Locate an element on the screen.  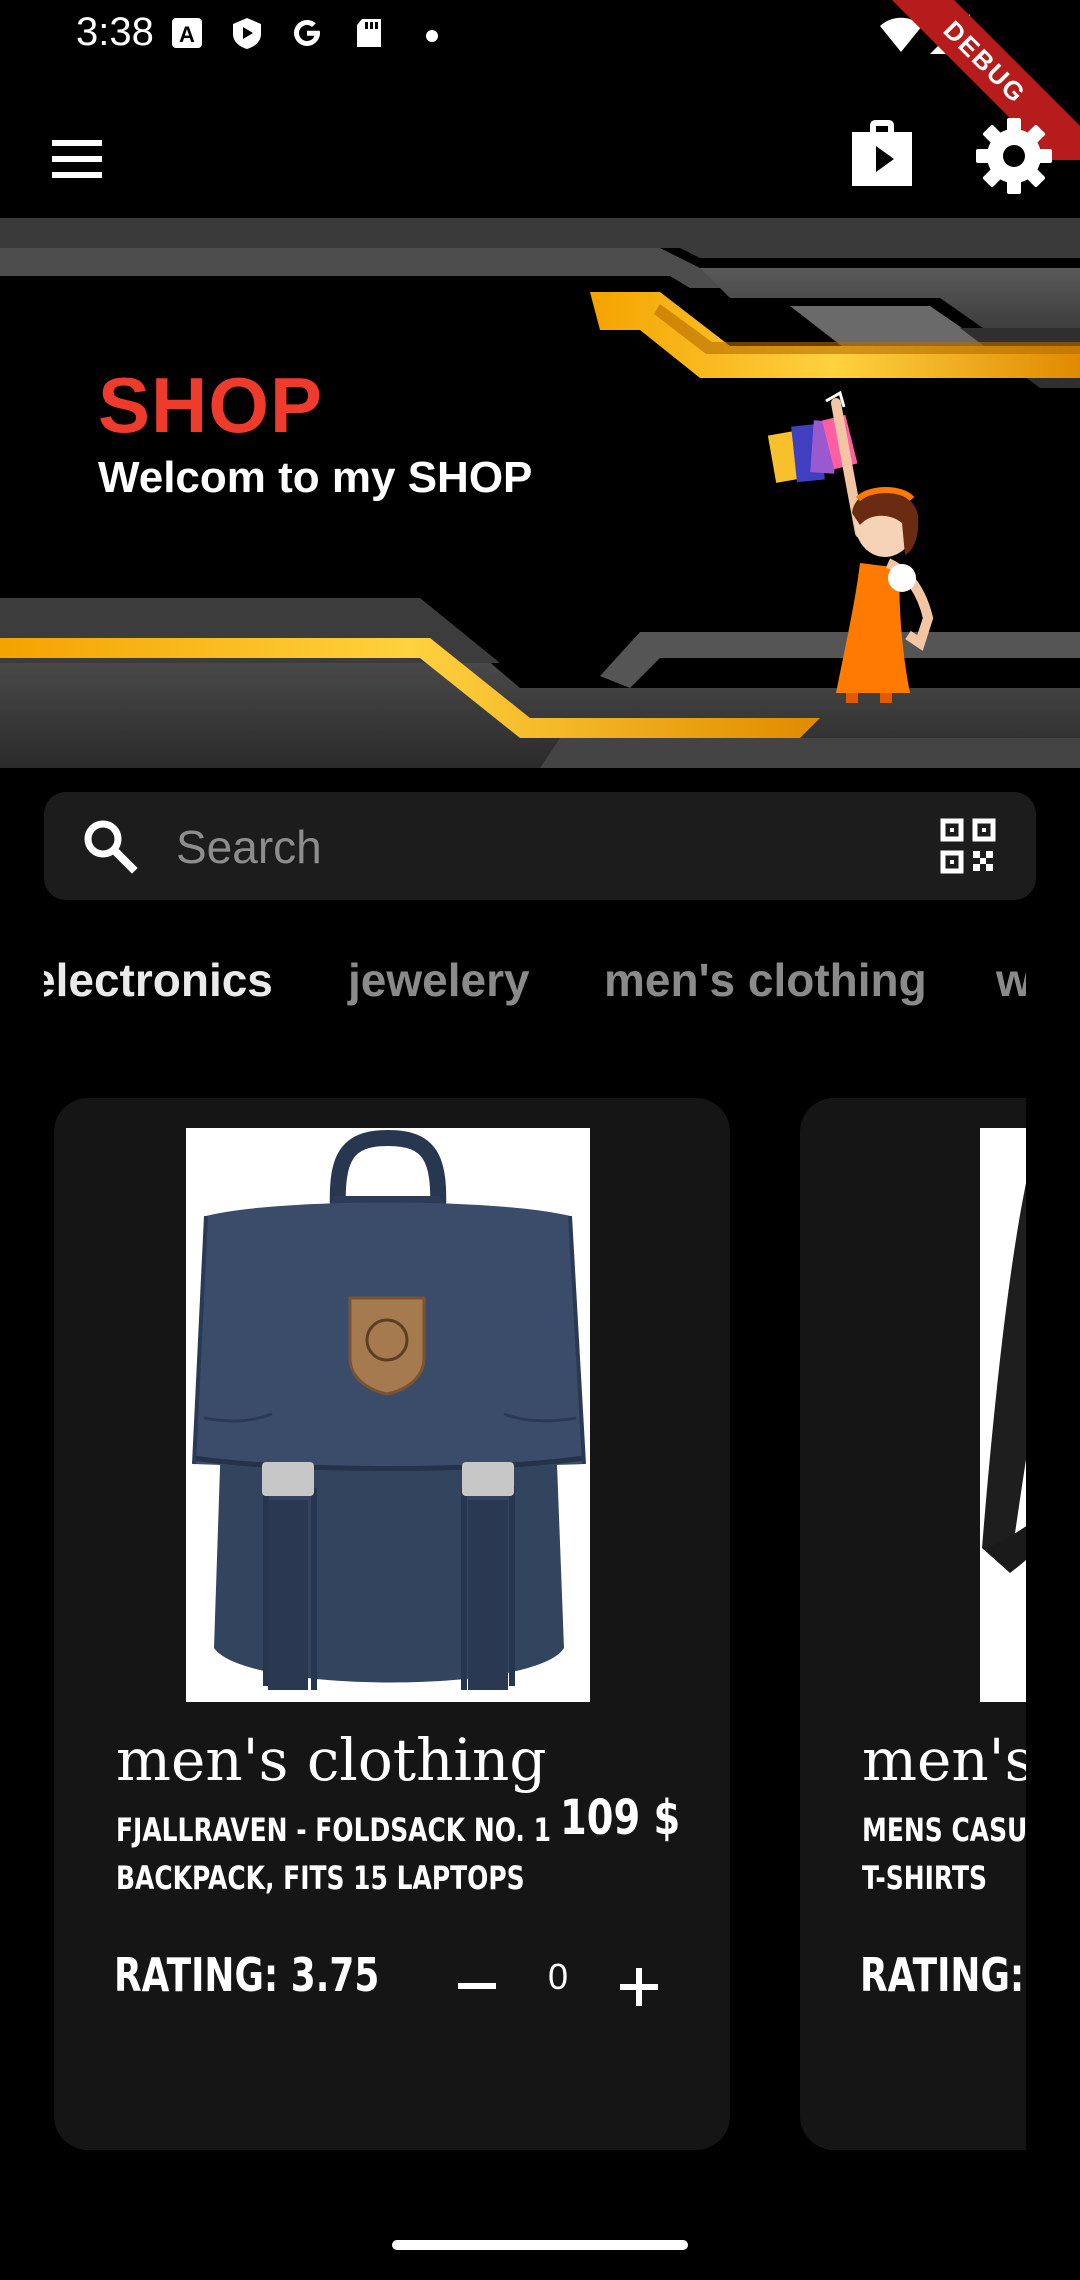
wifi-icon is located at coordinates (901, 34).